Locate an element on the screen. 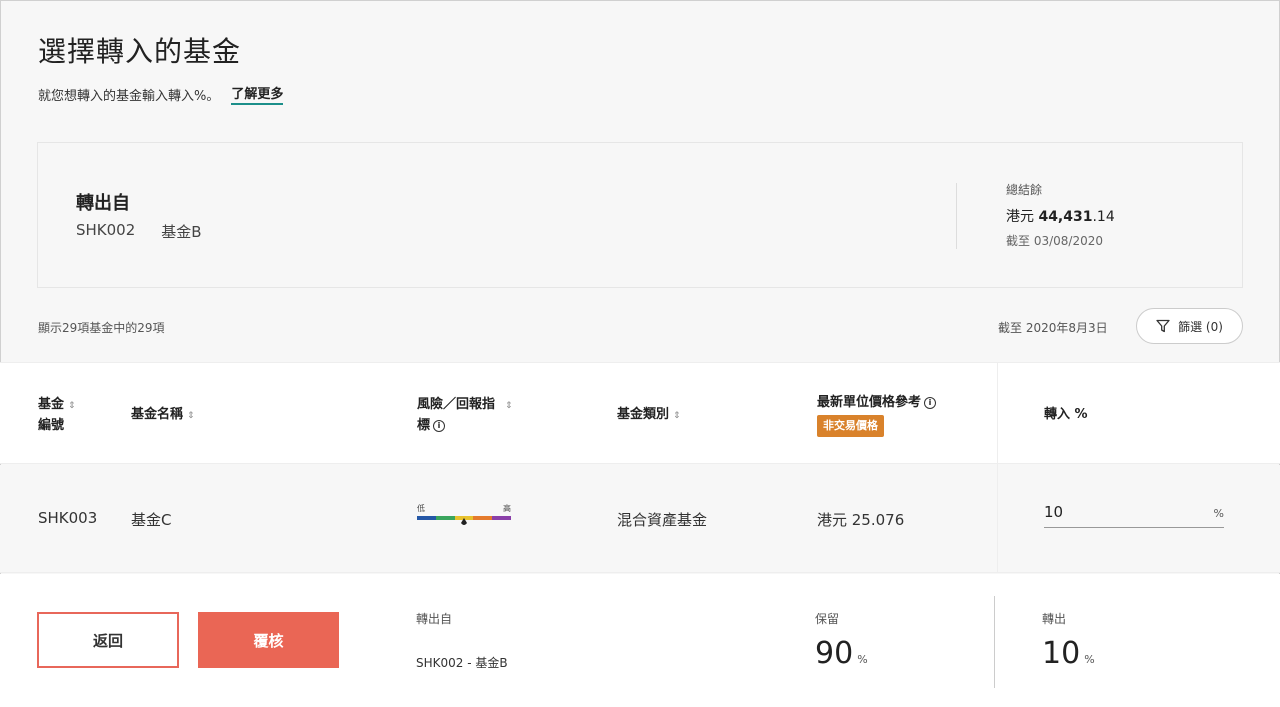 The width and height of the screenshot is (1280, 707). footer-divider is located at coordinates (994, 642).